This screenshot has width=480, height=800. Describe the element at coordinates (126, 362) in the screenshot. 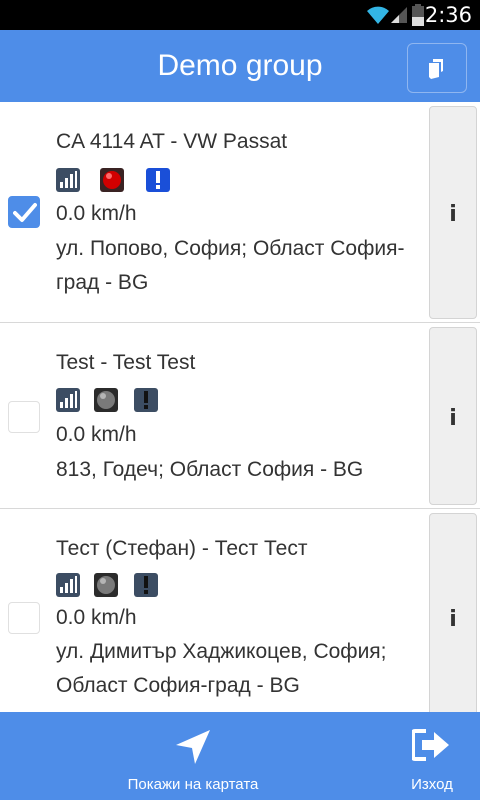

I see `vehicle-name: Test - Test Test` at that location.